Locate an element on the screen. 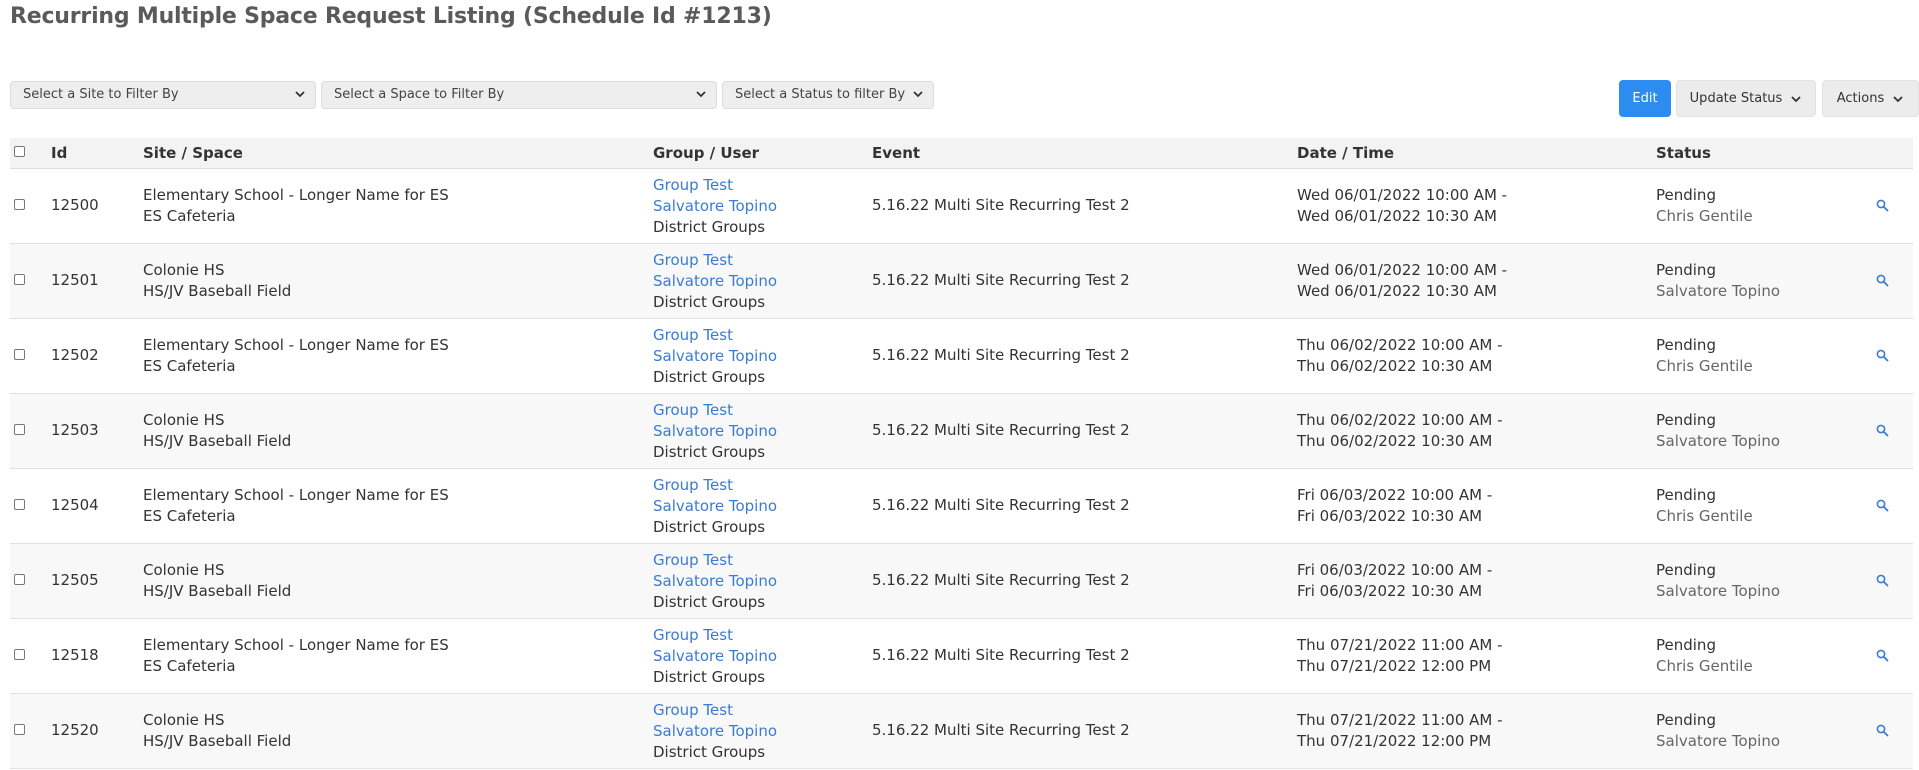  header-event: Event is located at coordinates (896, 153).